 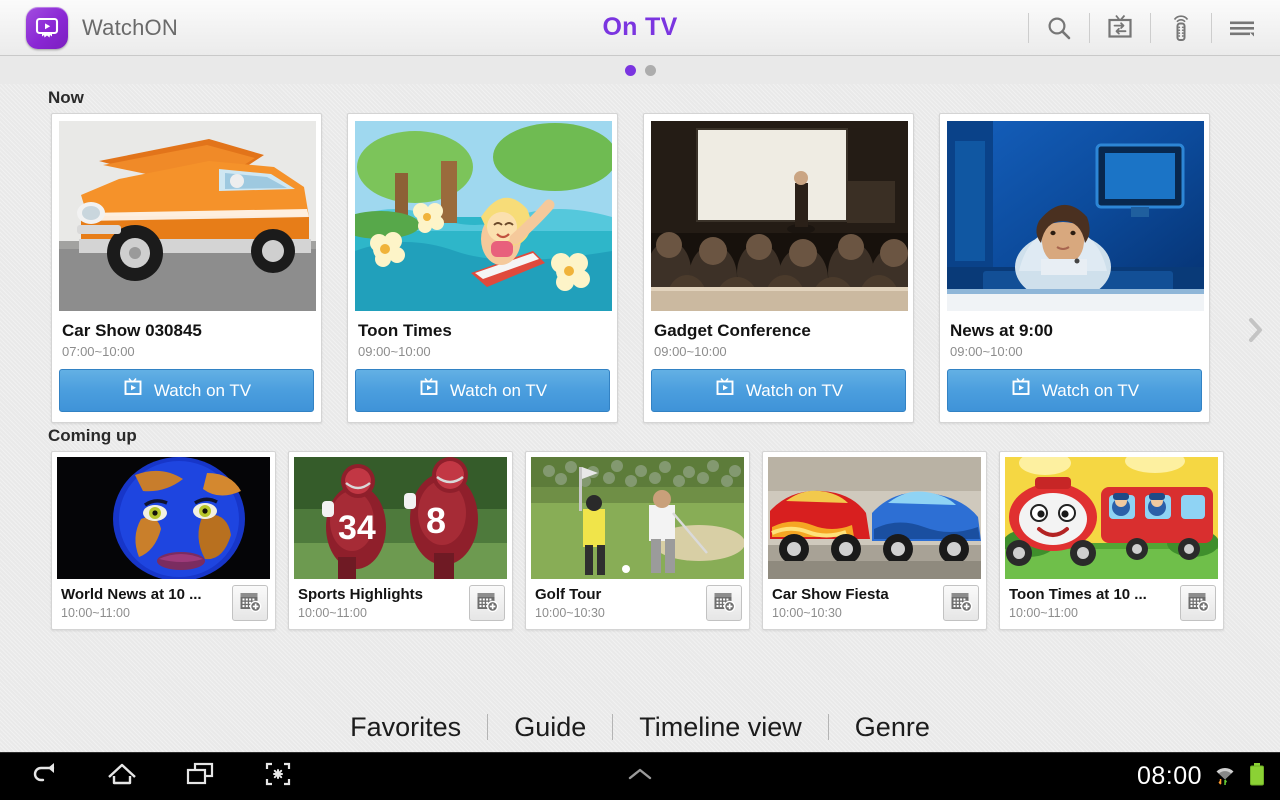 What do you see at coordinates (630, 70) in the screenshot?
I see `page-dot-active` at bounding box center [630, 70].